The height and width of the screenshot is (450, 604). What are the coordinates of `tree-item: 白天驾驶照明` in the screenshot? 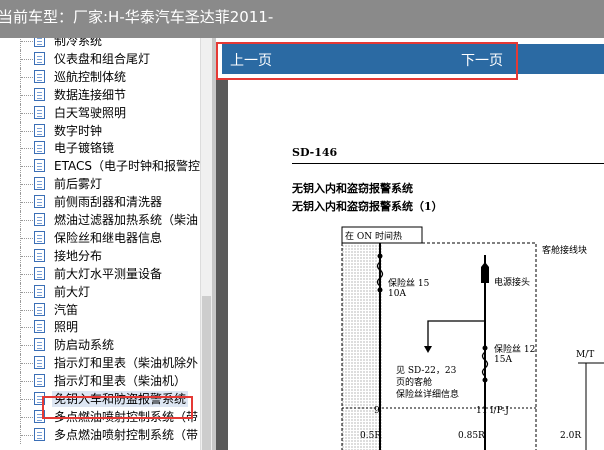 It's located at (100, 112).